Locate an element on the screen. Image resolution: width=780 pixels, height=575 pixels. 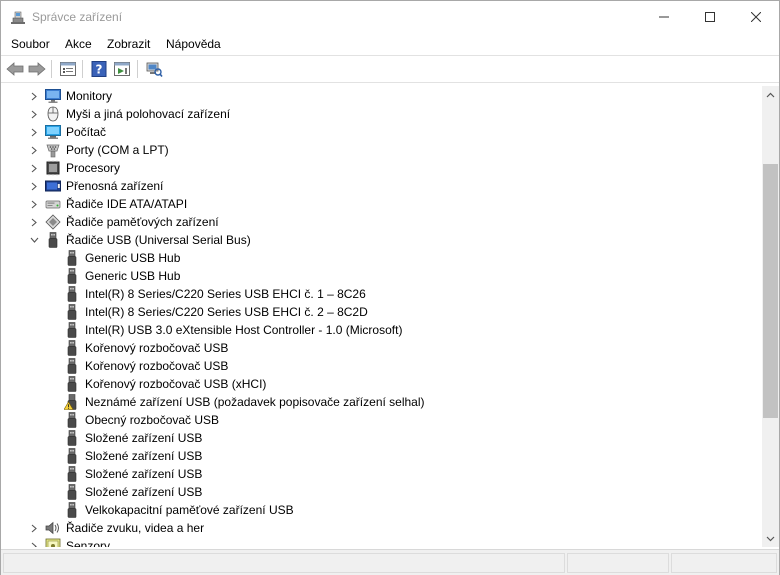
tree-category: Přenosná zařízení is located at coordinates (383, 186).